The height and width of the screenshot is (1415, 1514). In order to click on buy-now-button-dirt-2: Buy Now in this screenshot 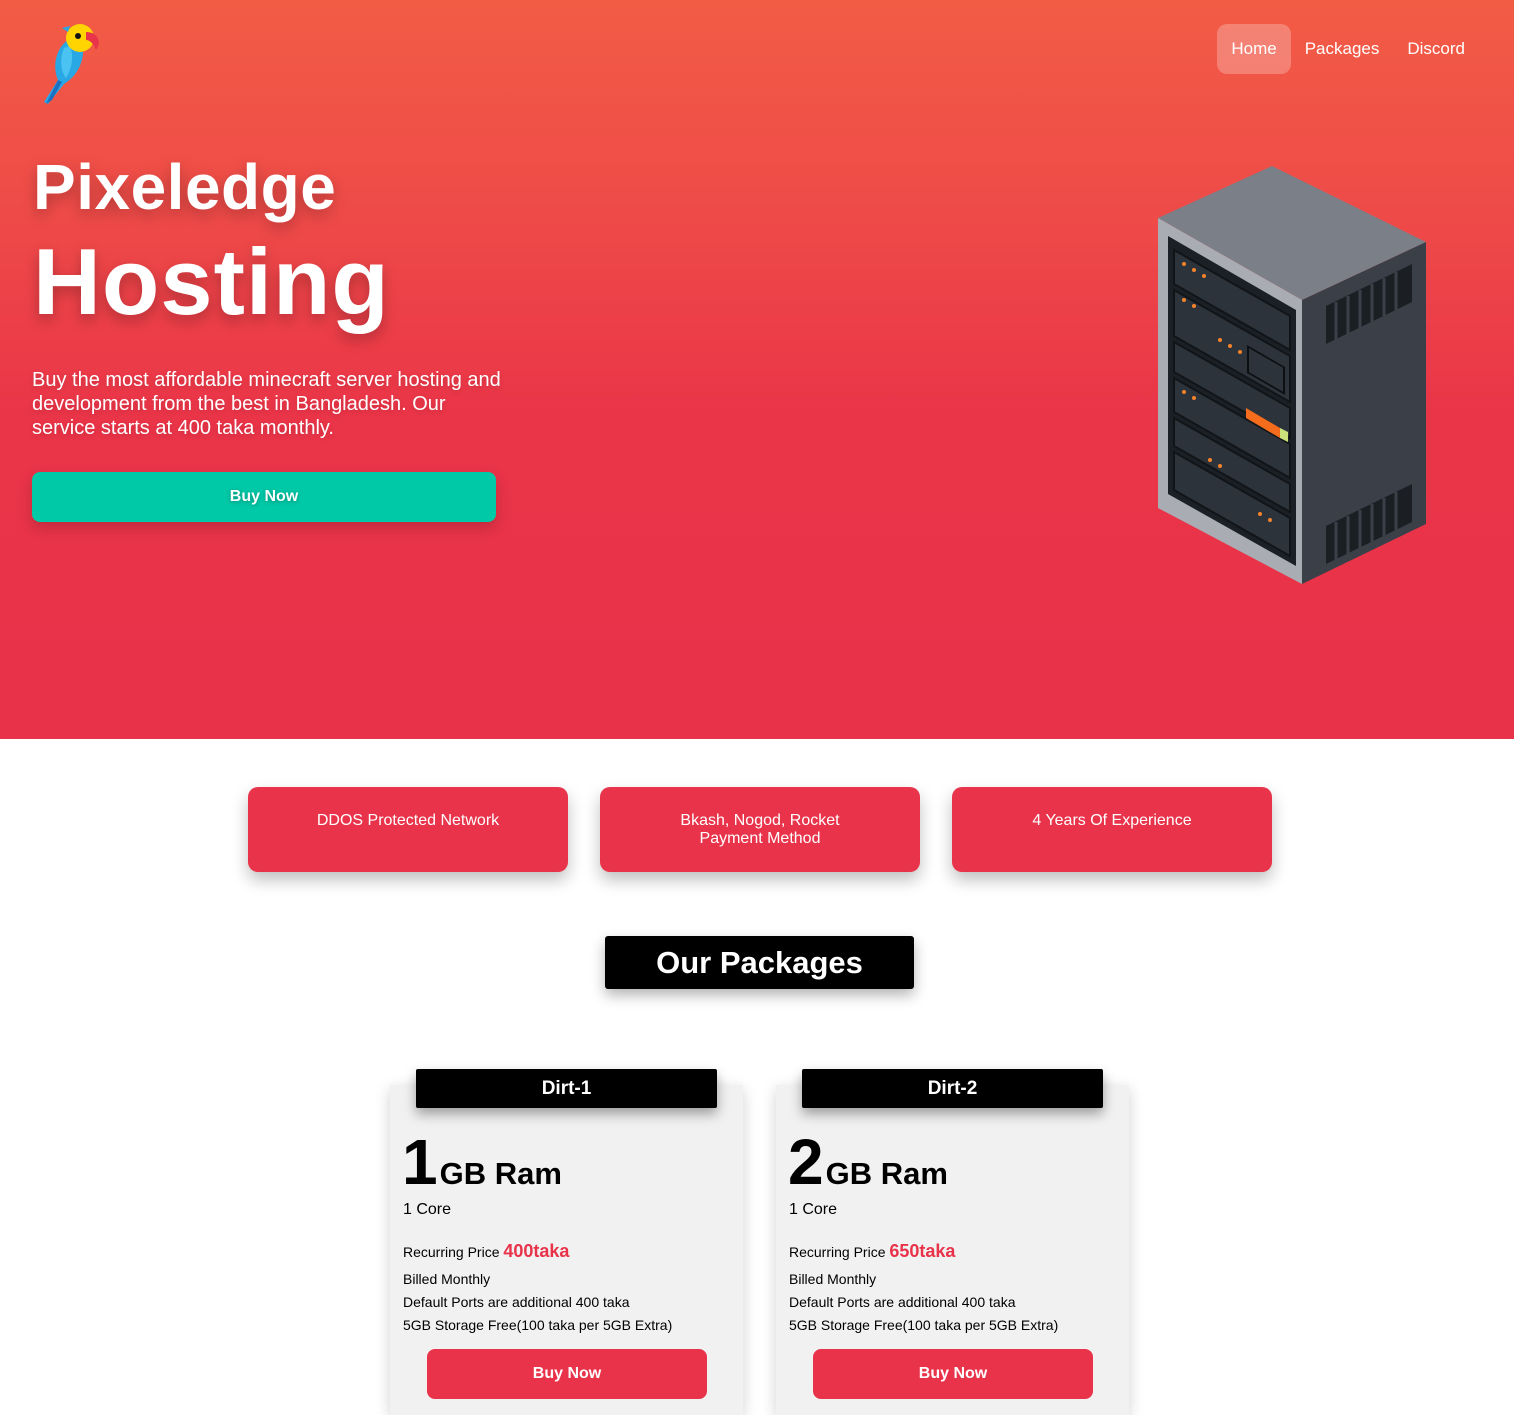, I will do `click(953, 1374)`.